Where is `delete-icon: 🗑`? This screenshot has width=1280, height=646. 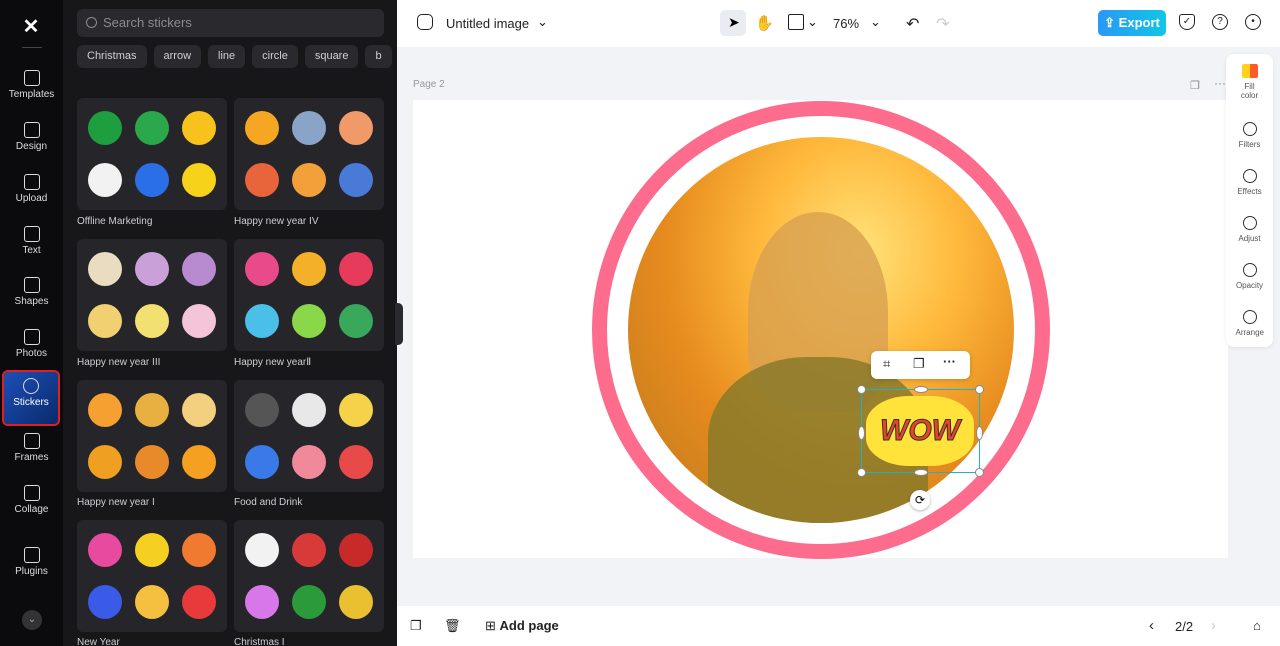 delete-icon: 🗑 is located at coordinates (452, 626).